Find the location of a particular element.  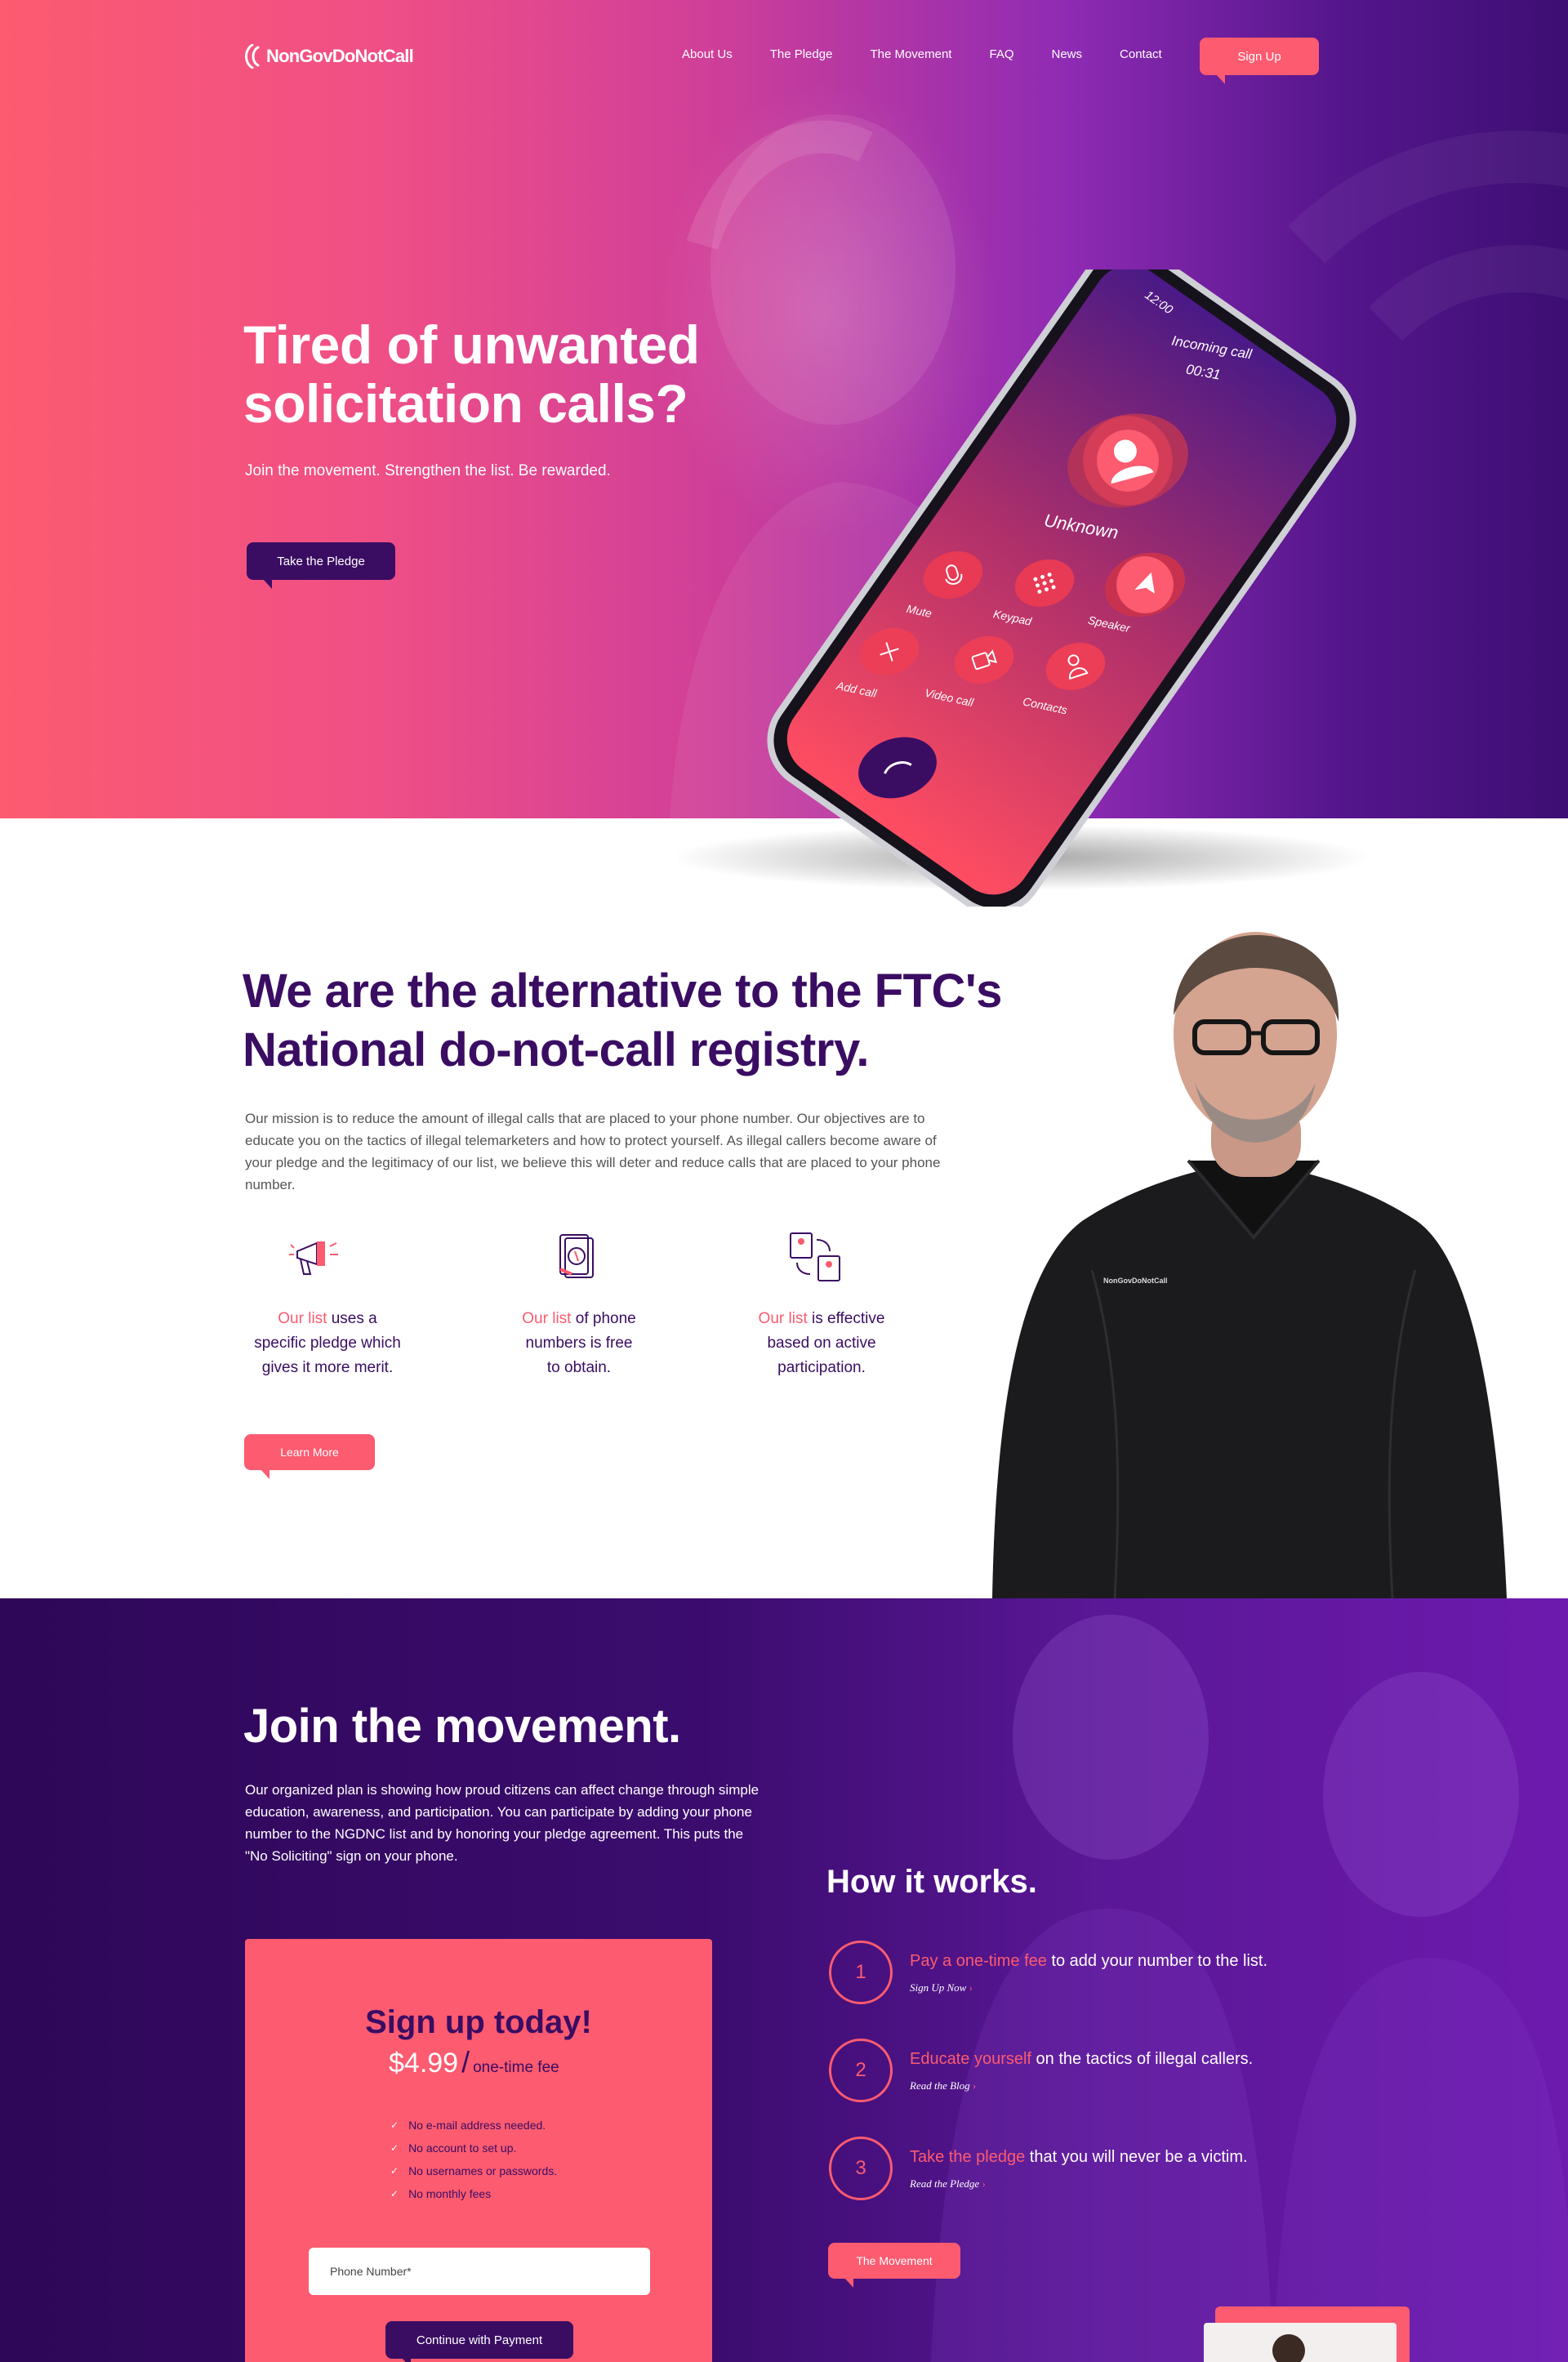

read-the-pledge-link: Read the Pledge › is located at coordinates (948, 2183).